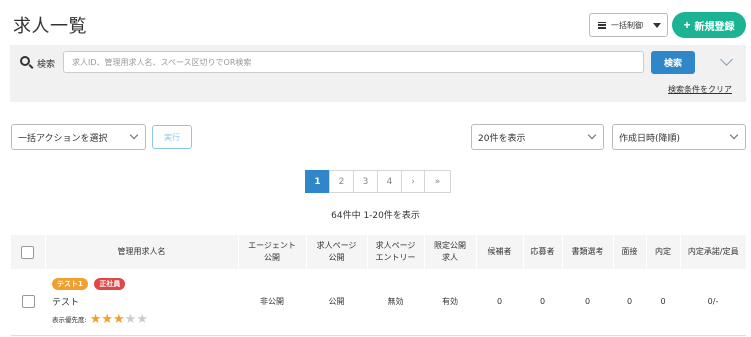 Image resolution: width=751 pixels, height=337 pixels. I want to click on page-2: 2, so click(341, 181).